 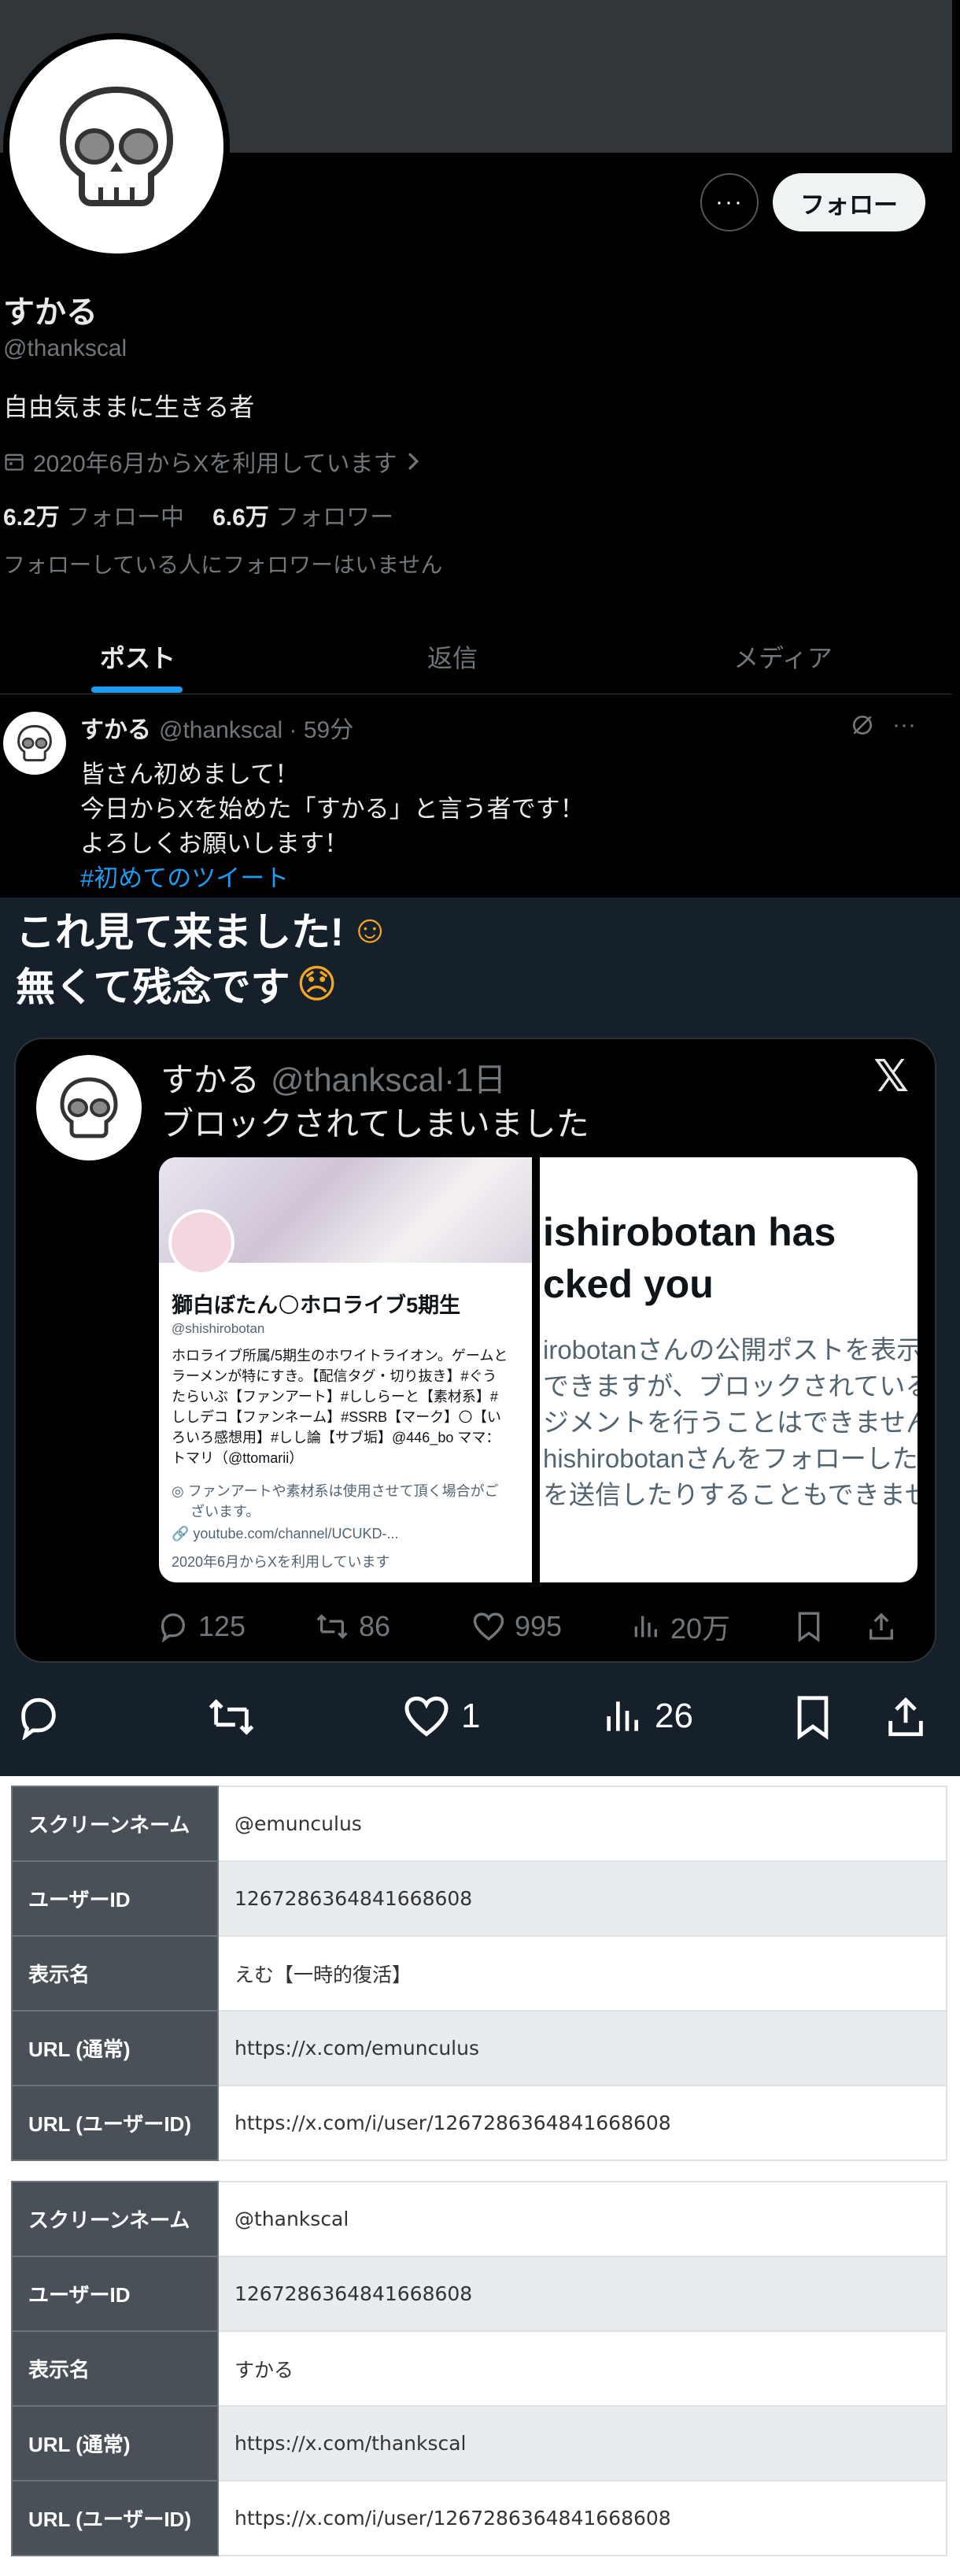 I want to click on quoted-reply-button: 125, so click(x=236, y=1626).